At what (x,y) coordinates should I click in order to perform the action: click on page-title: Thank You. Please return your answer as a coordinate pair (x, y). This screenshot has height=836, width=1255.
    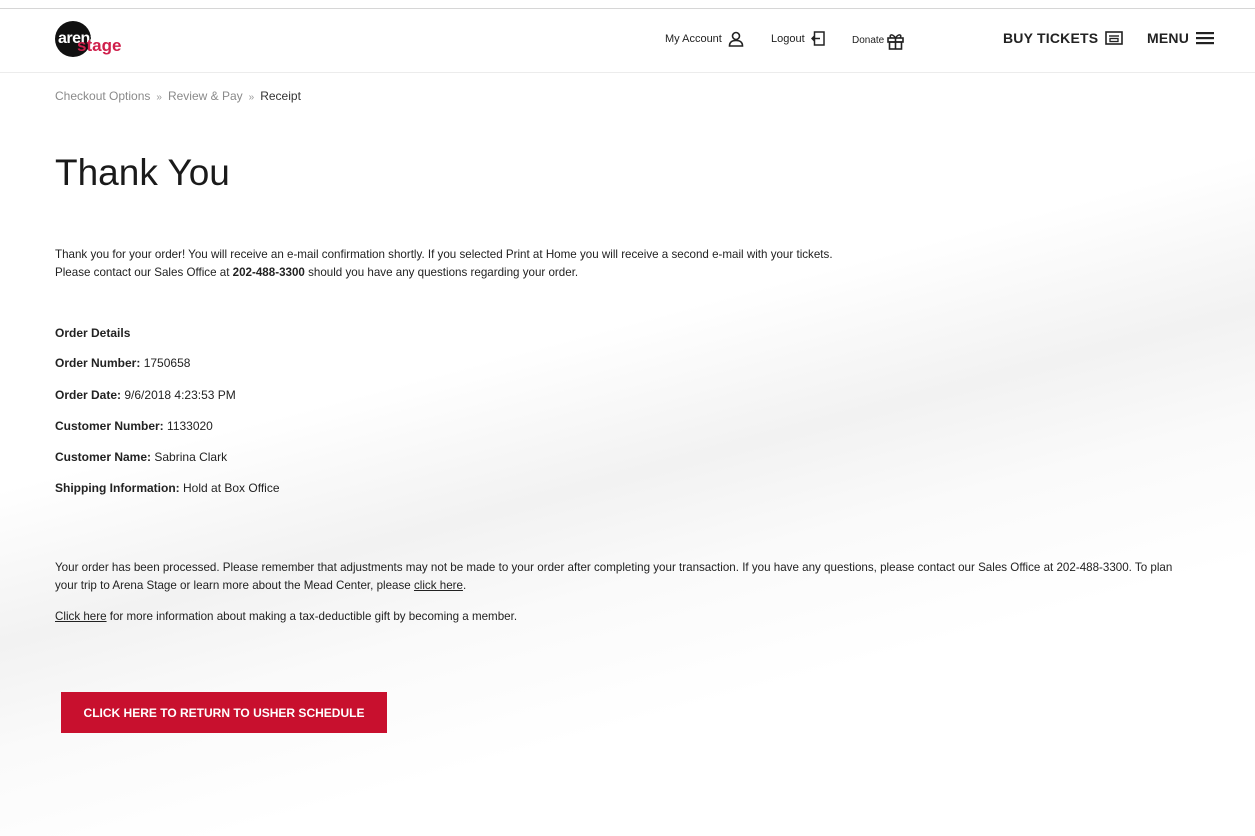
    Looking at the image, I should click on (142, 172).